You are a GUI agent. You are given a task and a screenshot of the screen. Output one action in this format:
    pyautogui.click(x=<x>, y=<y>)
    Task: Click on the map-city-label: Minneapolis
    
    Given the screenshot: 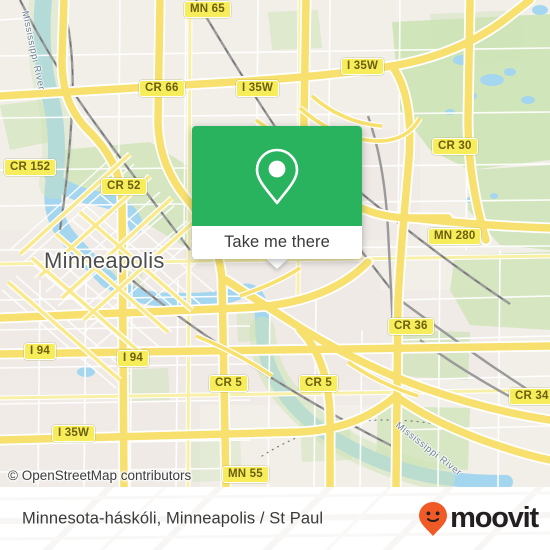 What is the action you would take?
    pyautogui.click(x=104, y=260)
    